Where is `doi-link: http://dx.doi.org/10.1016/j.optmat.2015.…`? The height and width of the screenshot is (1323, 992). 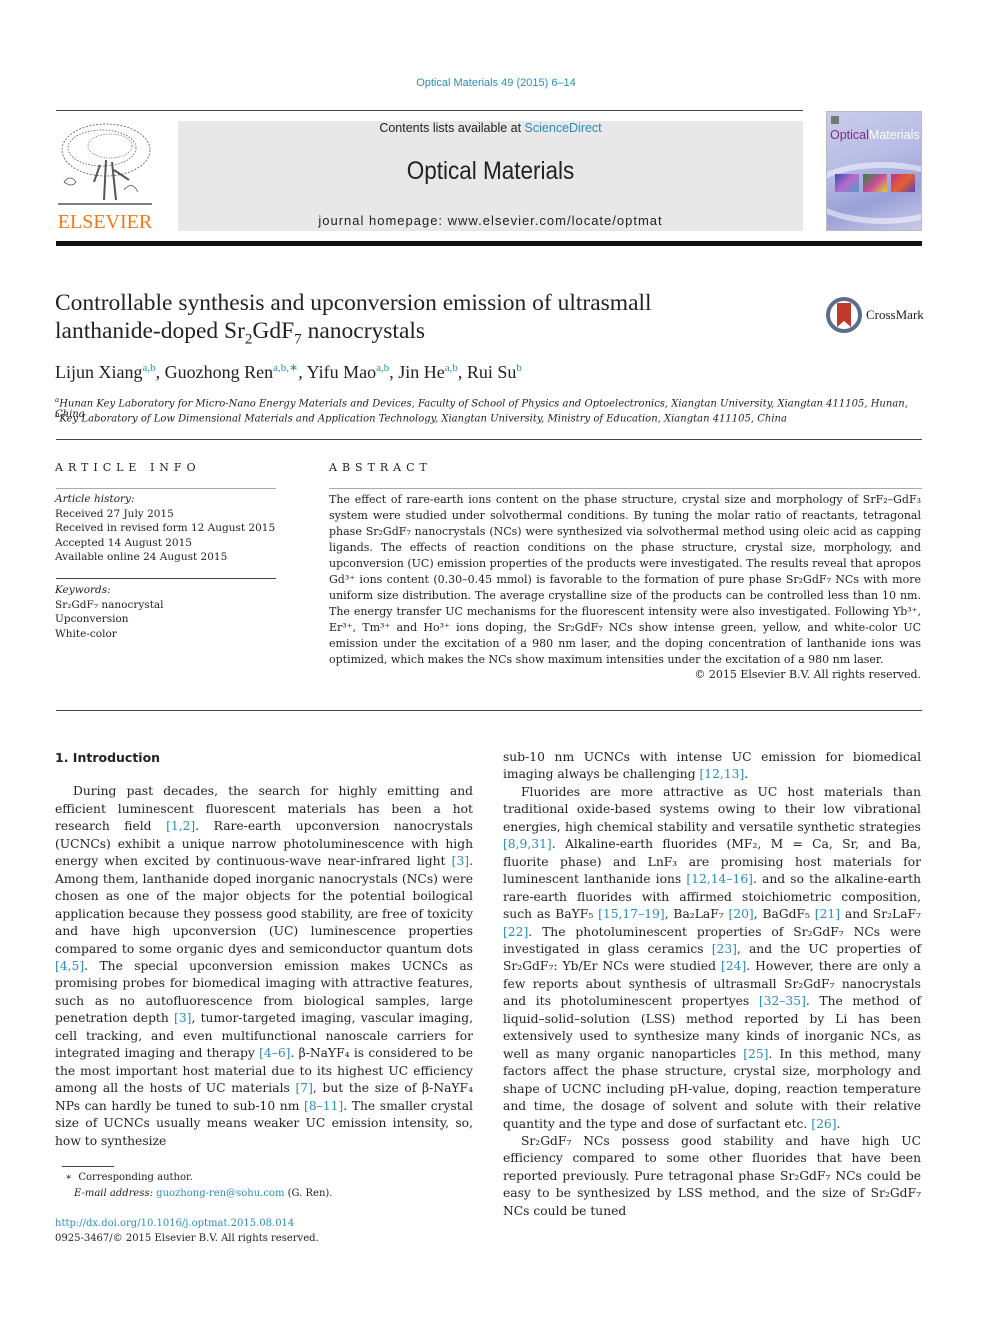 doi-link: http://dx.doi.org/10.1016/j.optmat.2015.… is located at coordinates (187, 1223).